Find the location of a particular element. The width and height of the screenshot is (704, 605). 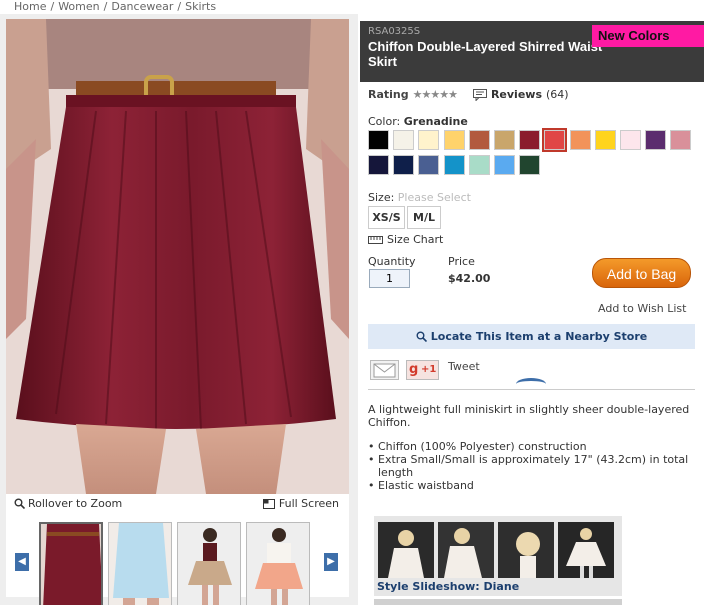

size-placeholder: Please Select is located at coordinates (434, 197).